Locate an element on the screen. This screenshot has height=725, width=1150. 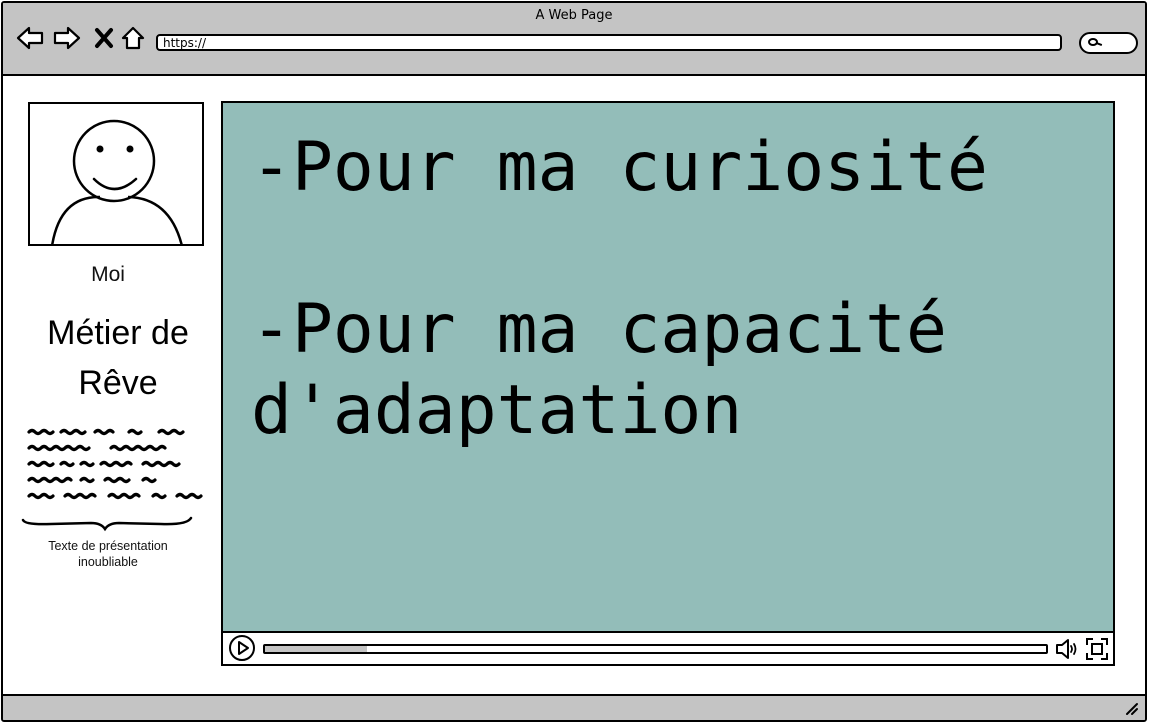
video-line-4: d'adaptation is located at coordinates (497, 410).